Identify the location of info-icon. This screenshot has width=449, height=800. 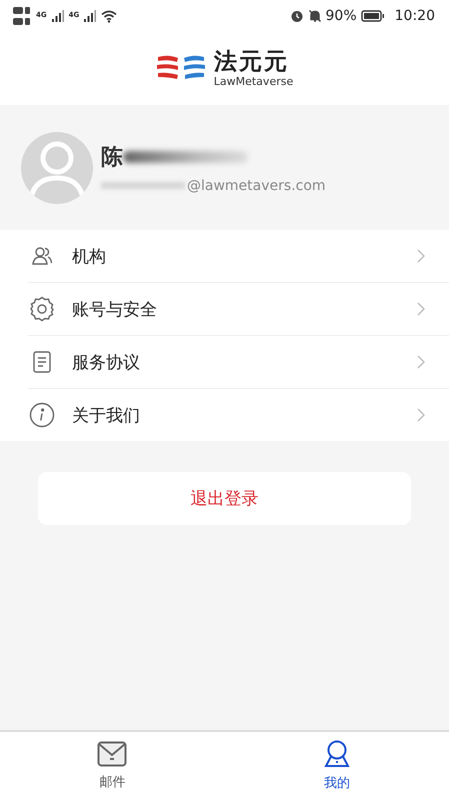
(42, 415).